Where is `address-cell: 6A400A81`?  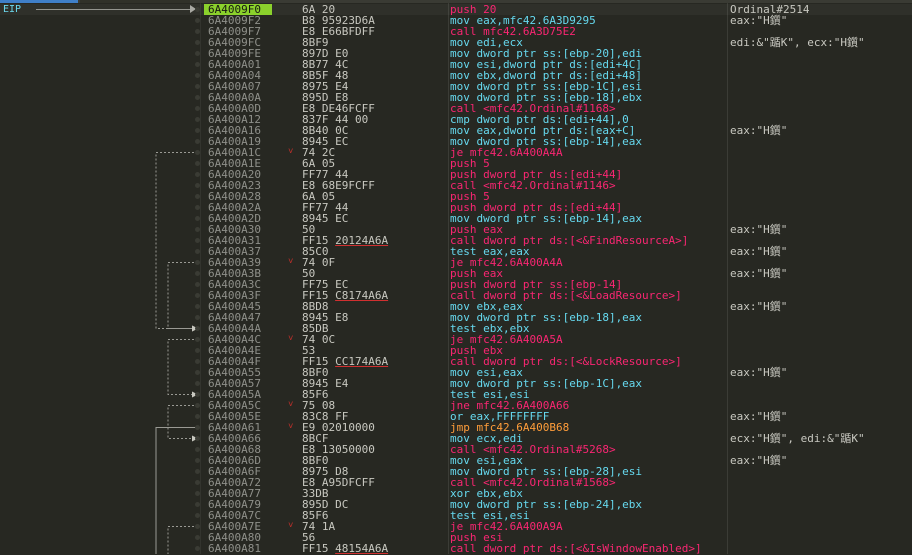 address-cell: 6A400A81 is located at coordinates (234, 548).